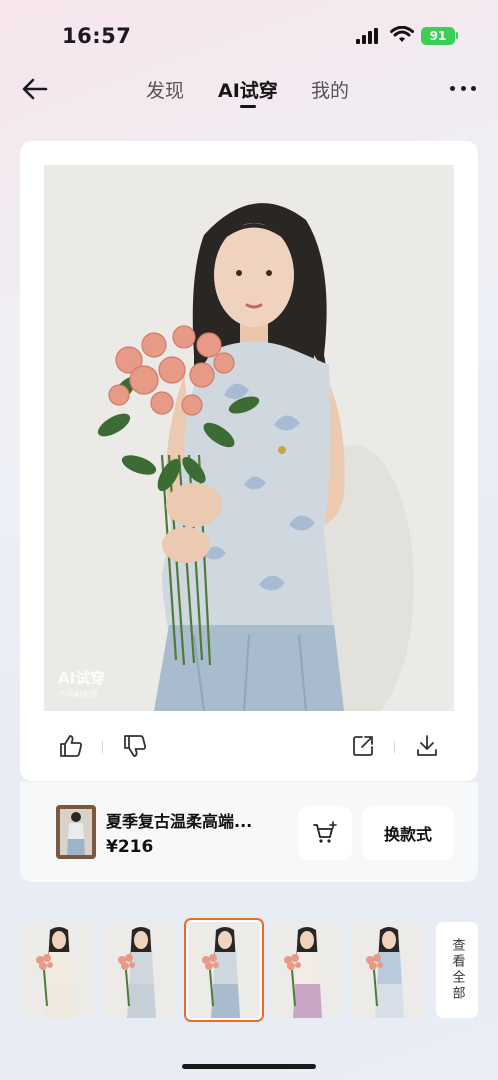 The height and width of the screenshot is (1080, 498). Describe the element at coordinates (248, 106) in the screenshot. I see `active-tab-indicator` at that location.